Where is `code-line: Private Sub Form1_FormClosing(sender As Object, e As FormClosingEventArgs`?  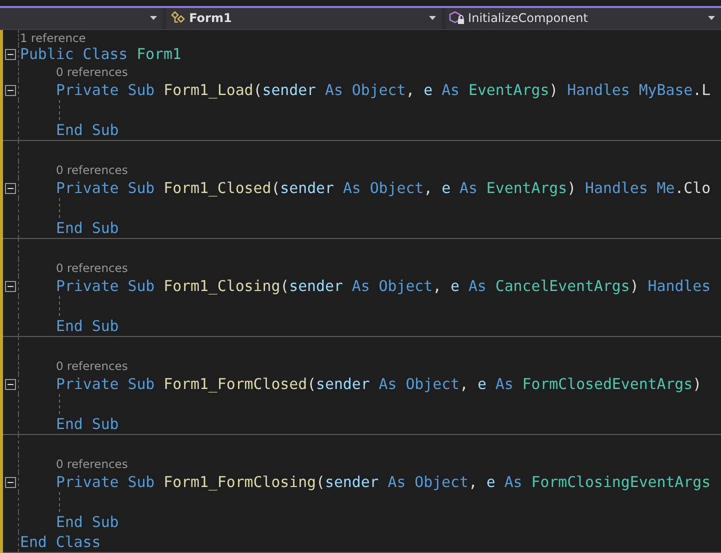
code-line: Private Sub Form1_FormClosing(sender As Object, e As FormClosingEventArgs is located at coordinates (383, 482).